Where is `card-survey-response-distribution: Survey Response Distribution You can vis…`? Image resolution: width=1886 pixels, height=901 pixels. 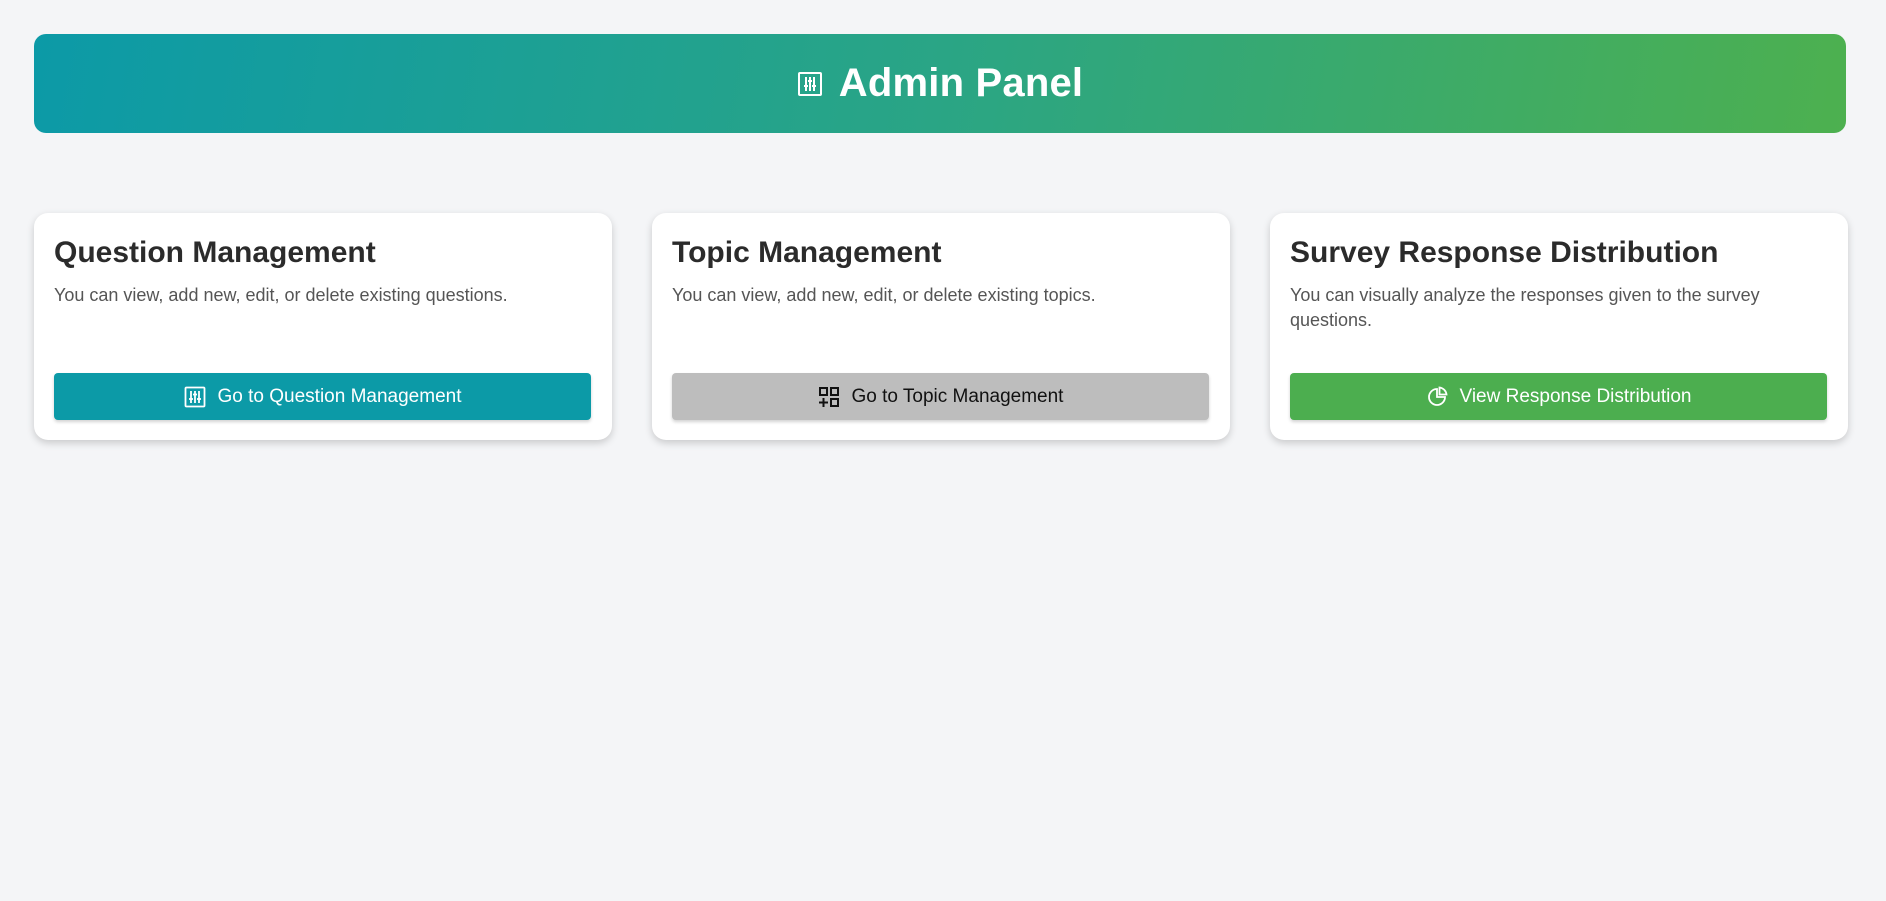 card-survey-response-distribution: Survey Response Distribution You can vis… is located at coordinates (1559, 326).